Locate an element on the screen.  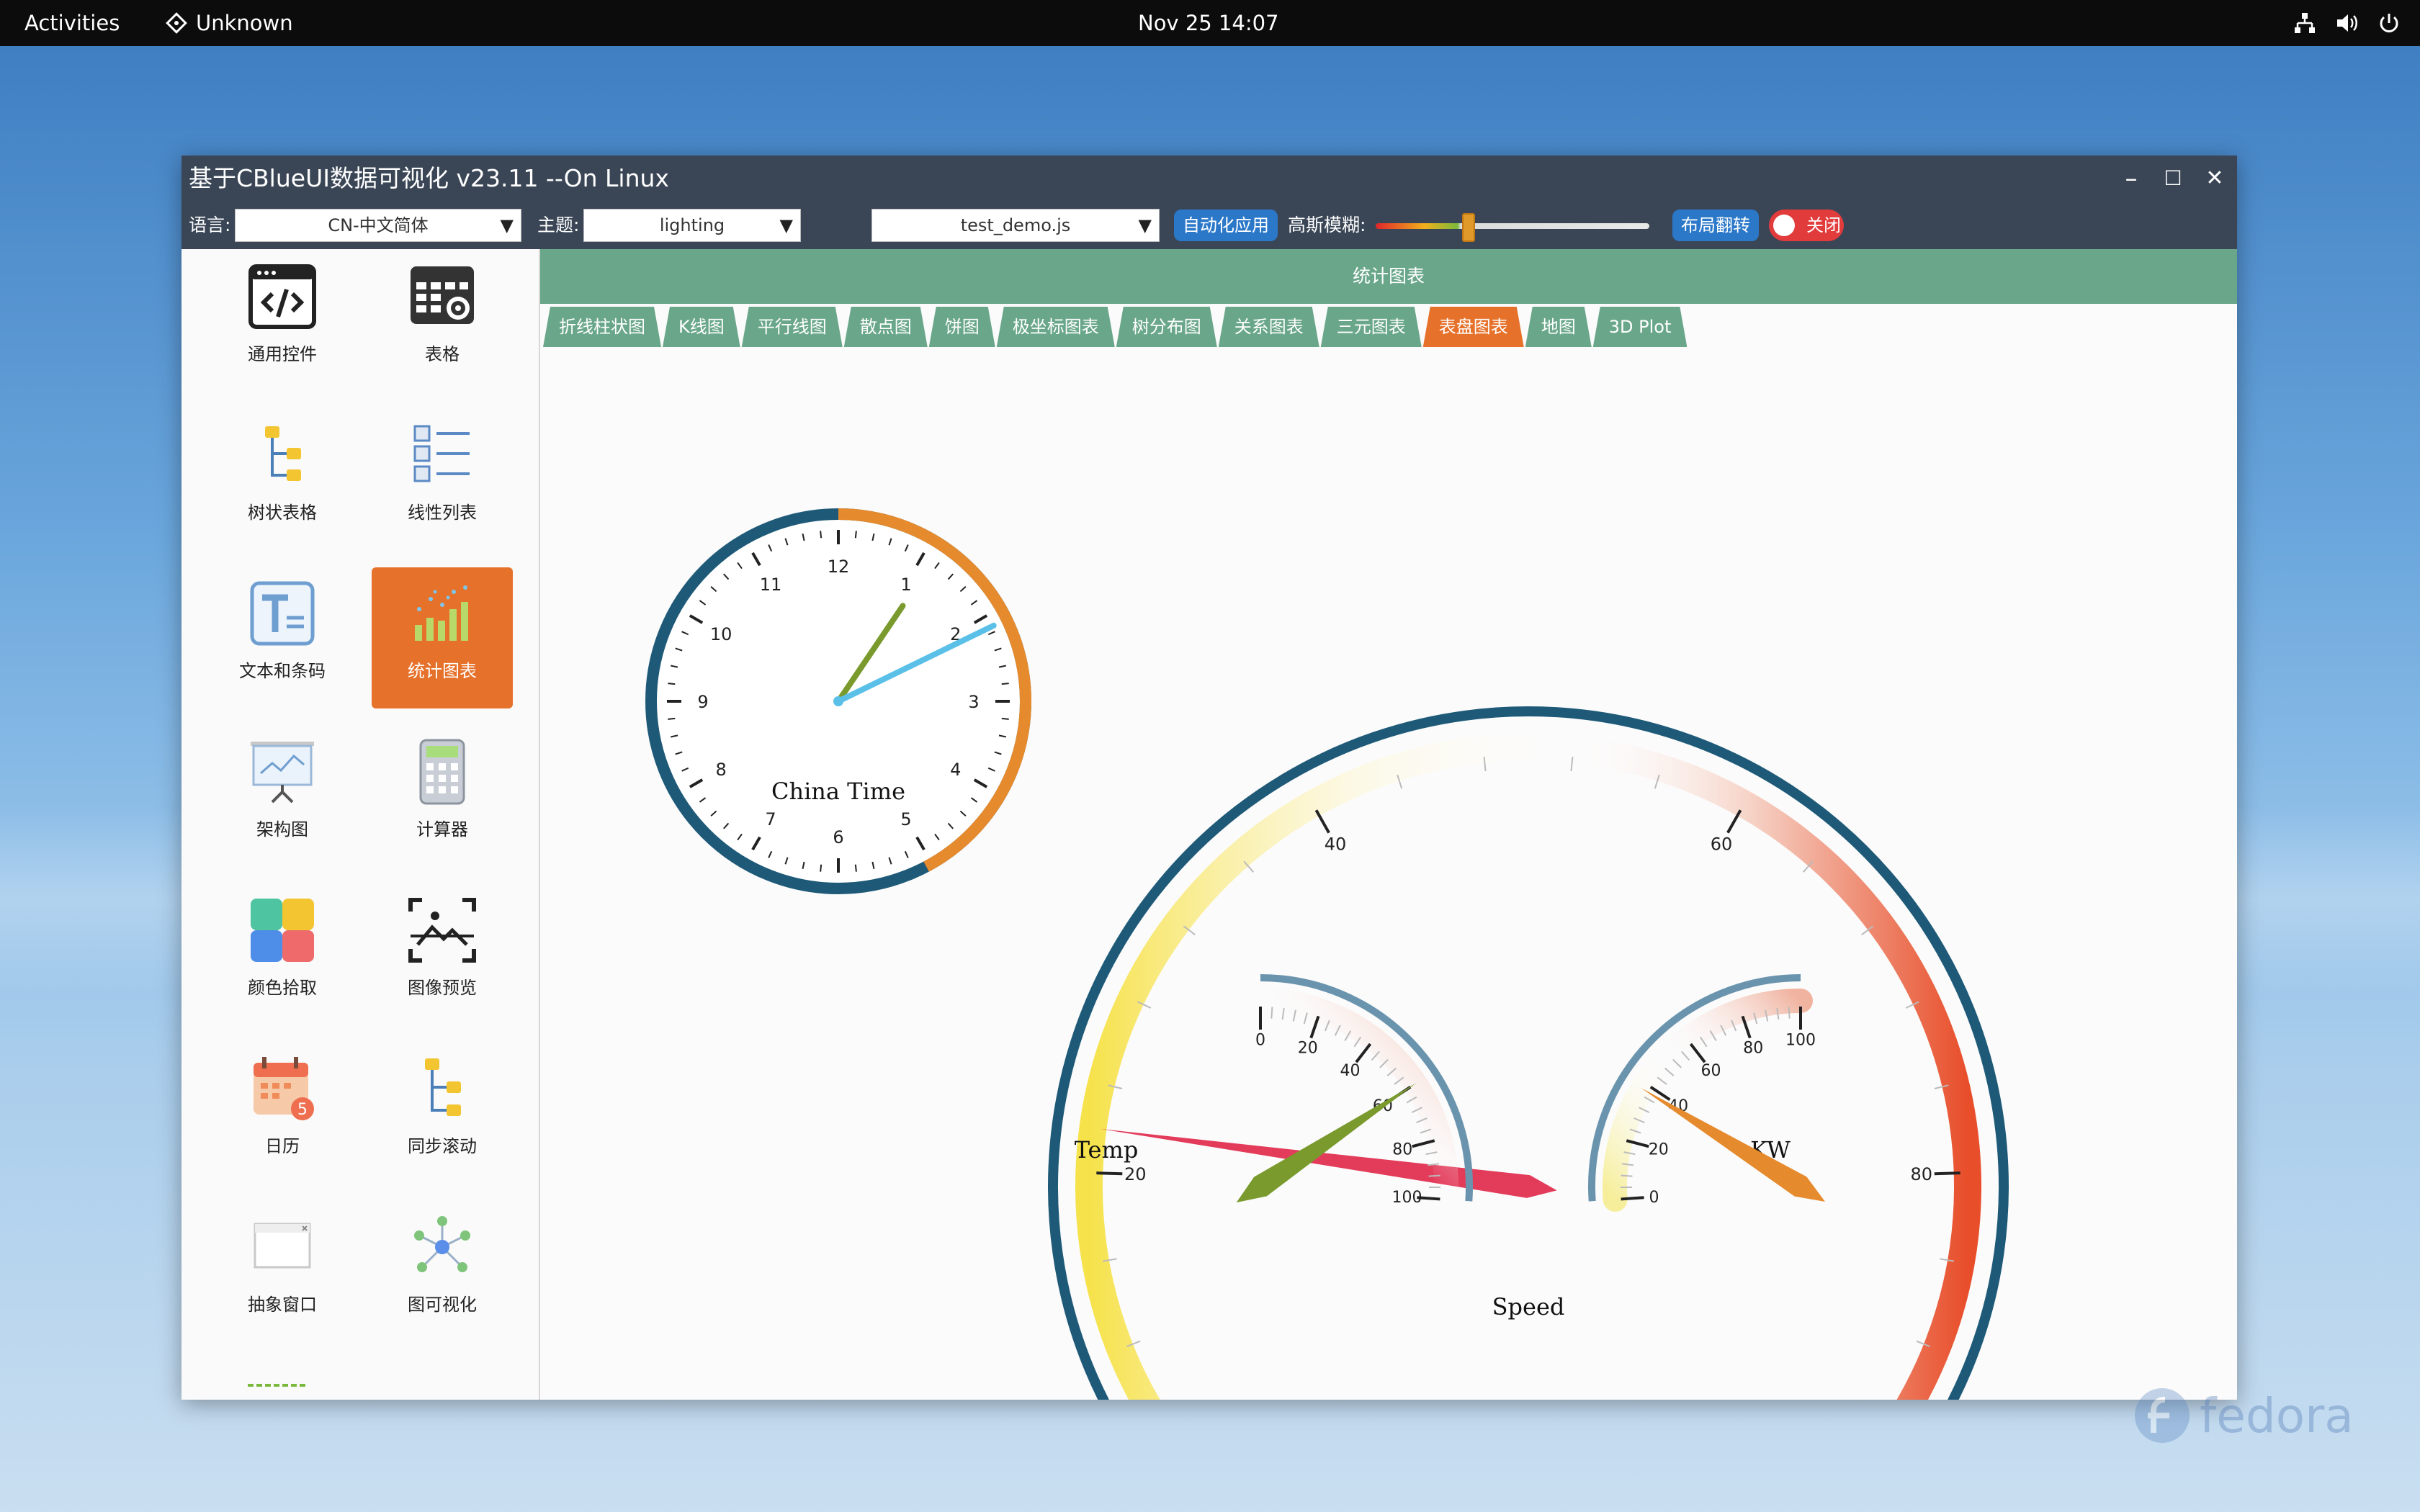
app-name: Unknown is located at coordinates (244, 23).